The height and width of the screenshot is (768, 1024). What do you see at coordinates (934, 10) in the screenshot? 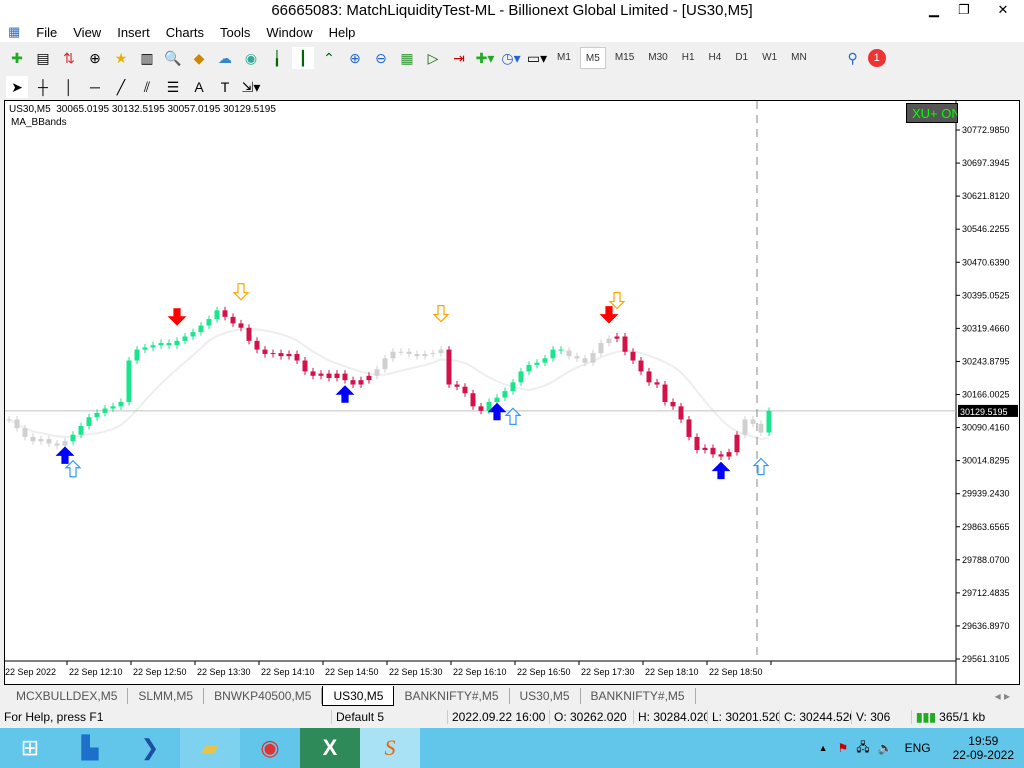
I see `minimize-button: ▁` at bounding box center [934, 10].